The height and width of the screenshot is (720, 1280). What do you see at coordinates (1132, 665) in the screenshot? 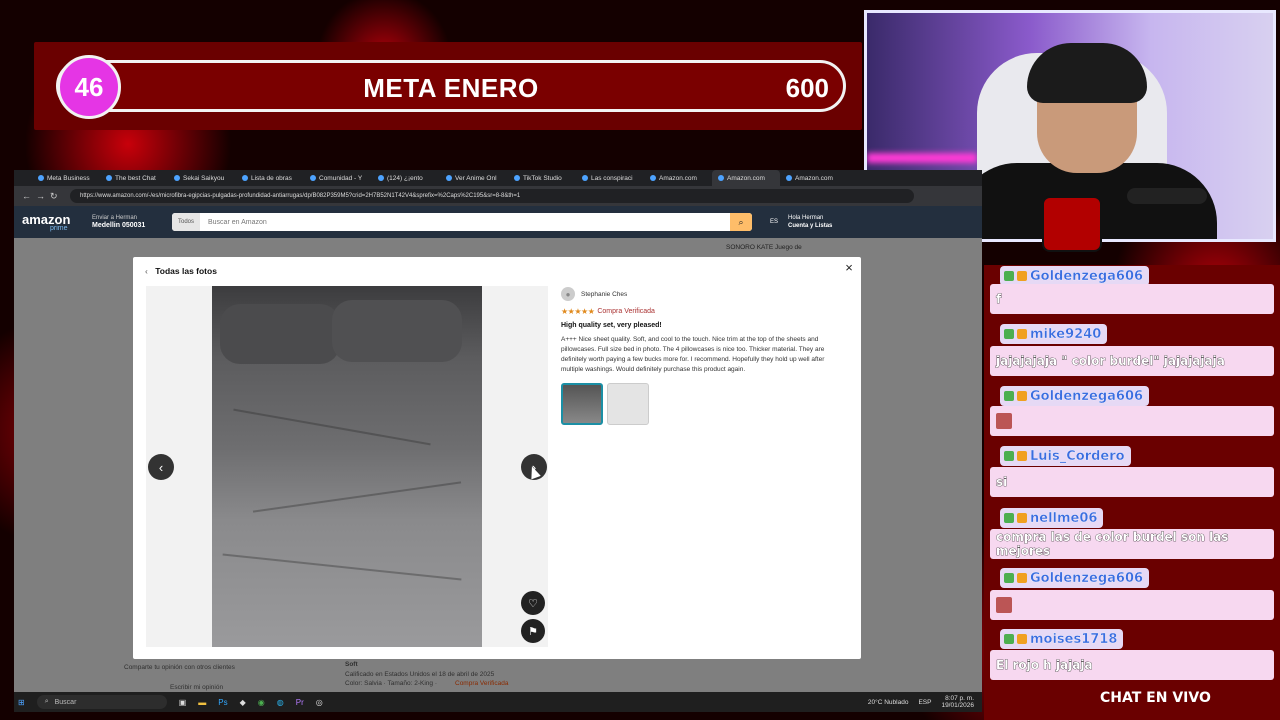
I see `chat-message: El rojo h jajaja` at bounding box center [1132, 665].